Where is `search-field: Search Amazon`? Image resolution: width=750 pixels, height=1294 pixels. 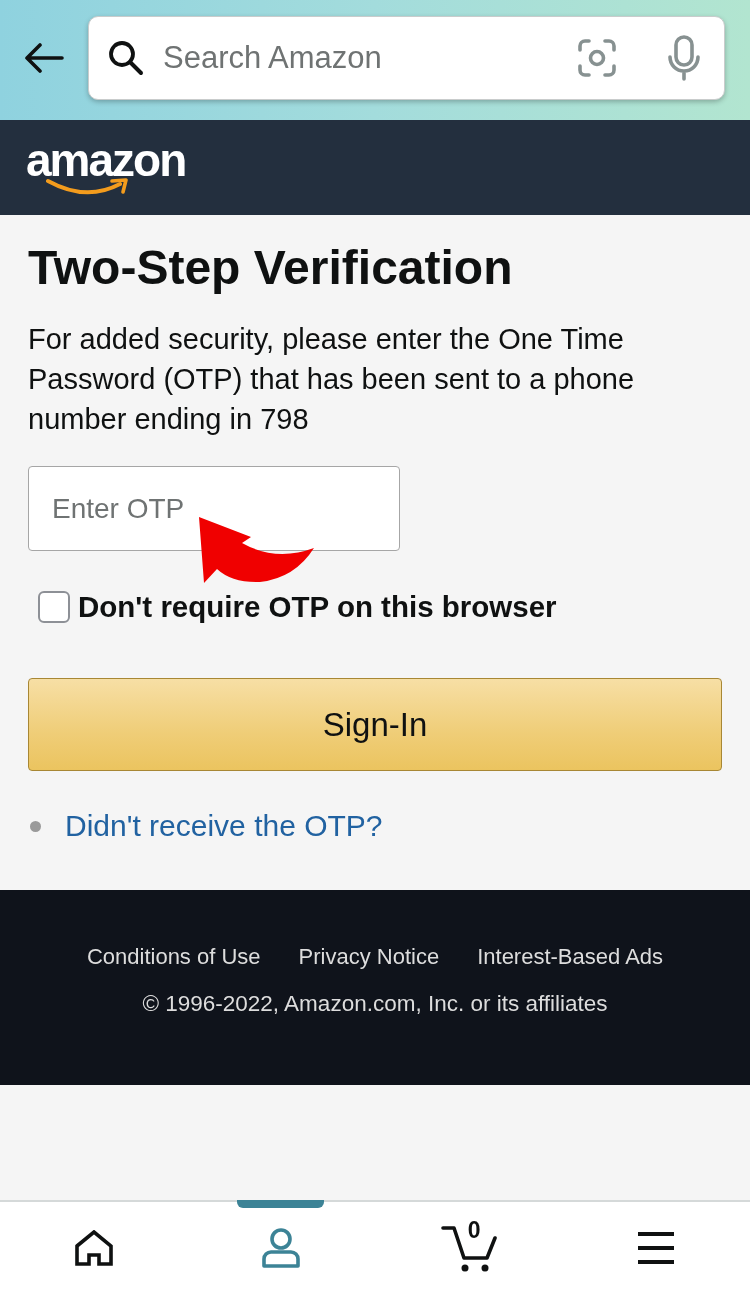 search-field: Search Amazon is located at coordinates (406, 58).